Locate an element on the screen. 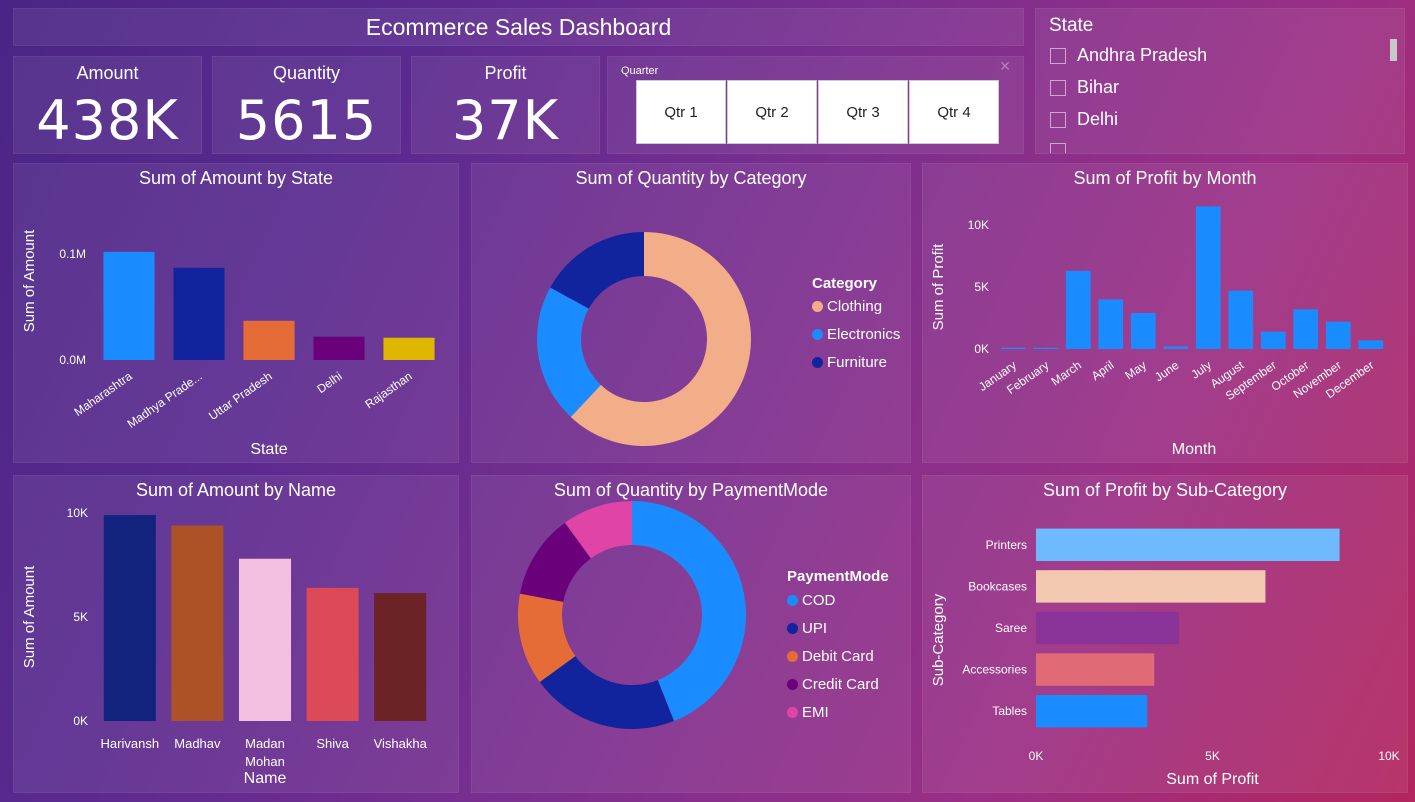 The height and width of the screenshot is (802, 1415). legend-item: EMI is located at coordinates (808, 712).